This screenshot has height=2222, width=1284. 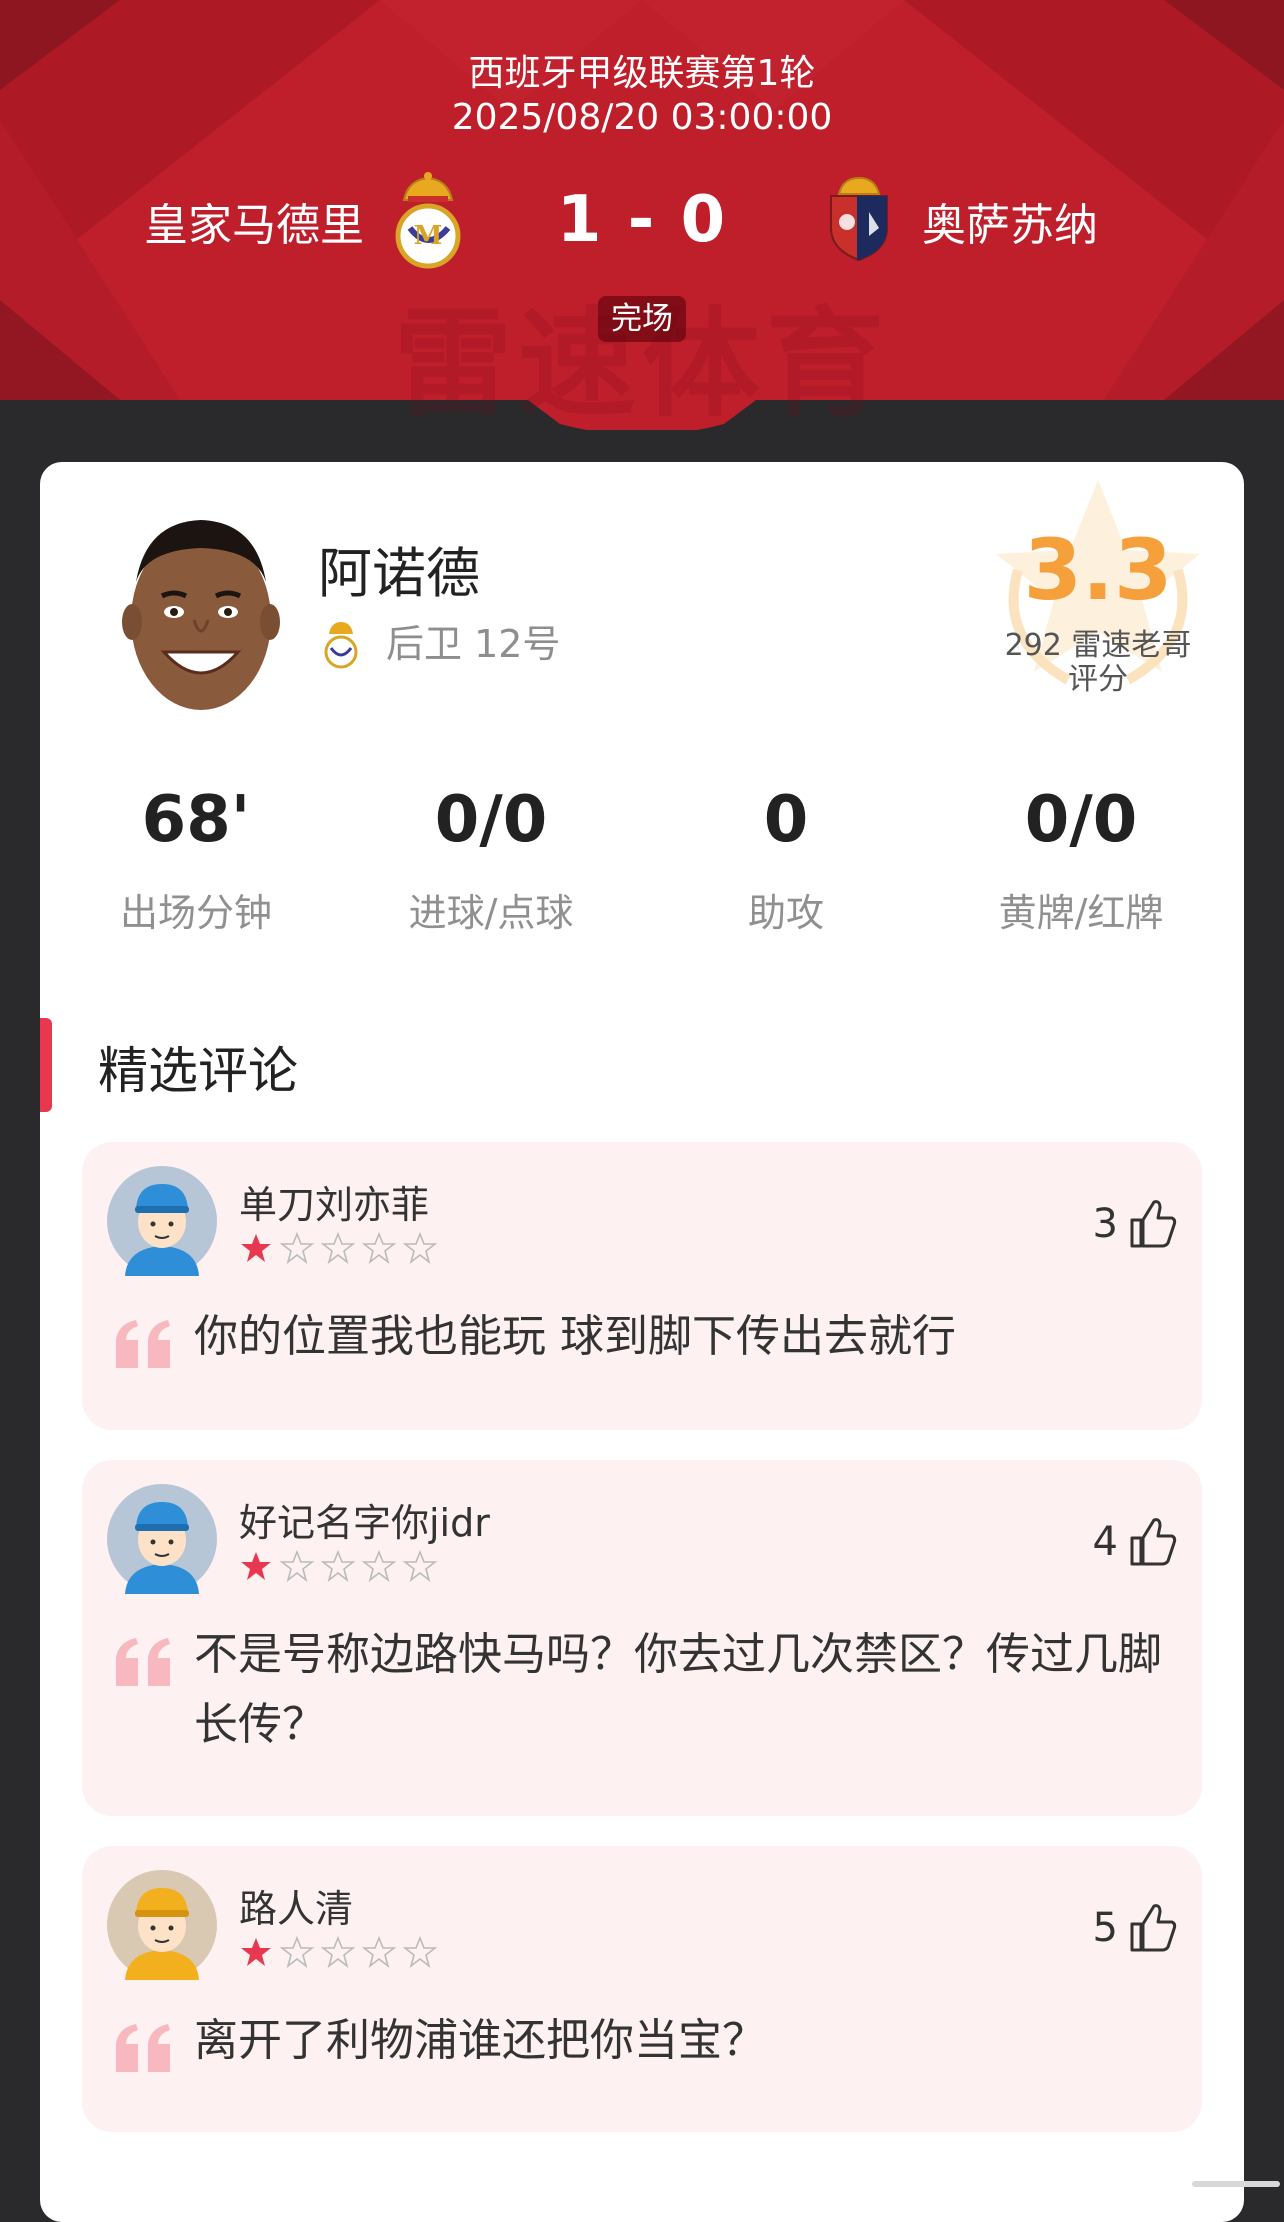 I want to click on stat-label: 黄牌/红牌, so click(x=1081, y=913).